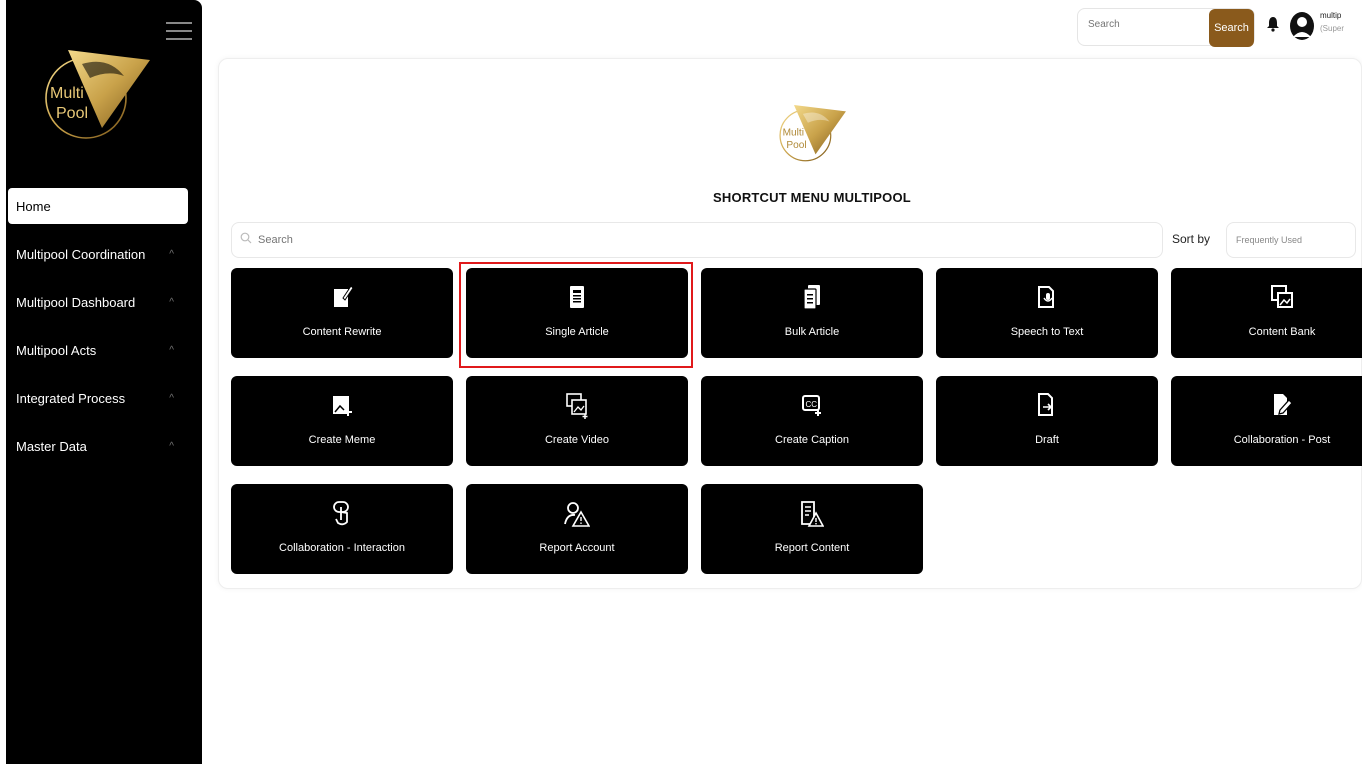  Describe the element at coordinates (1282, 440) in the screenshot. I see `card-label: Collaboration - Post` at that location.